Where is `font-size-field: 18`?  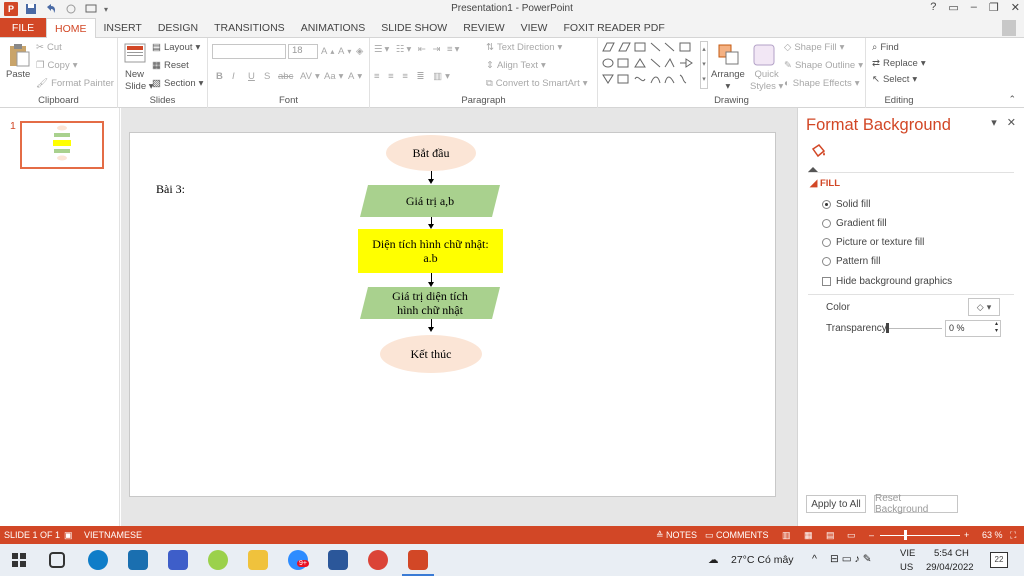 font-size-field: 18 is located at coordinates (303, 51).